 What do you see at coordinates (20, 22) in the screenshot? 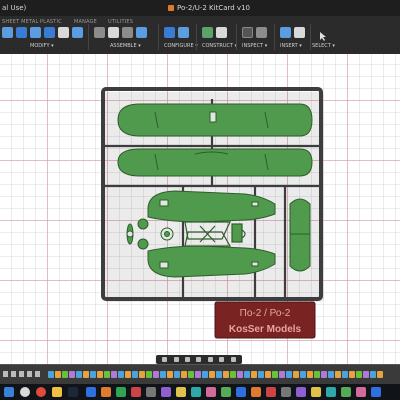
I see `tab-sheet-metal: SHEET METAL` at bounding box center [20, 22].